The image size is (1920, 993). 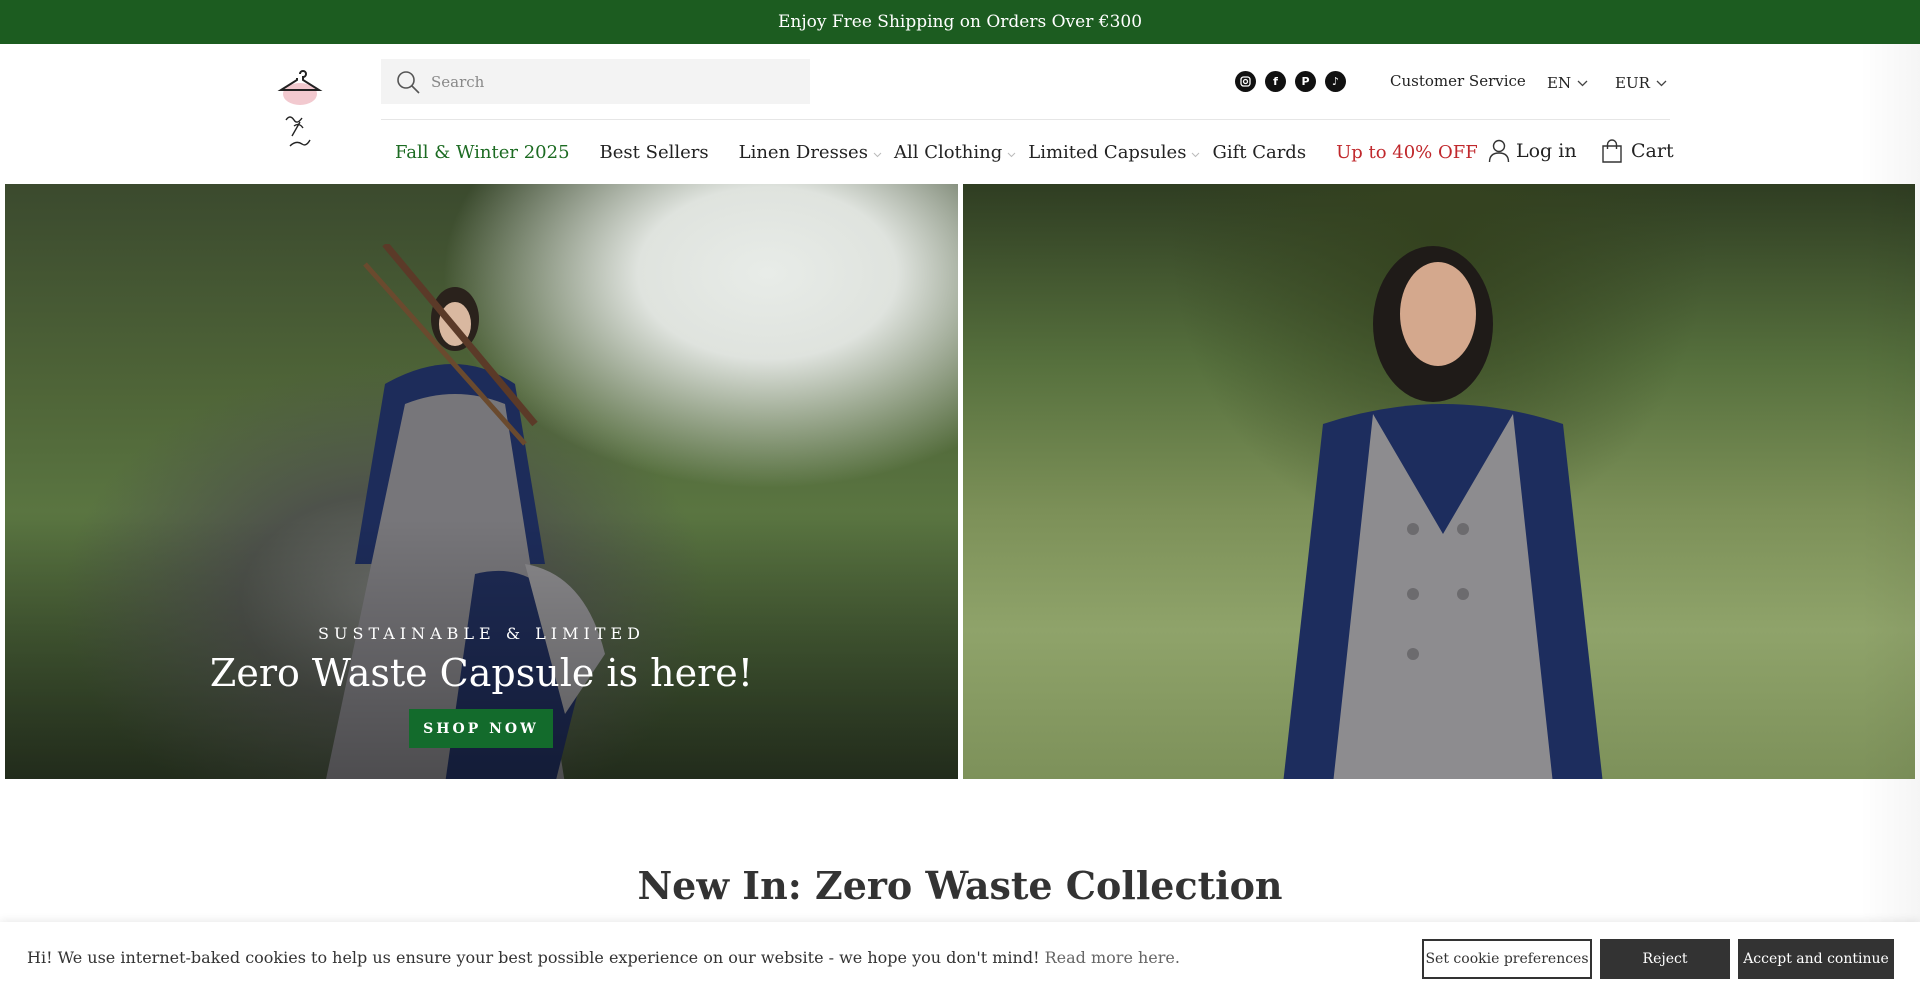 I want to click on login-label: Log in, so click(x=1546, y=151).